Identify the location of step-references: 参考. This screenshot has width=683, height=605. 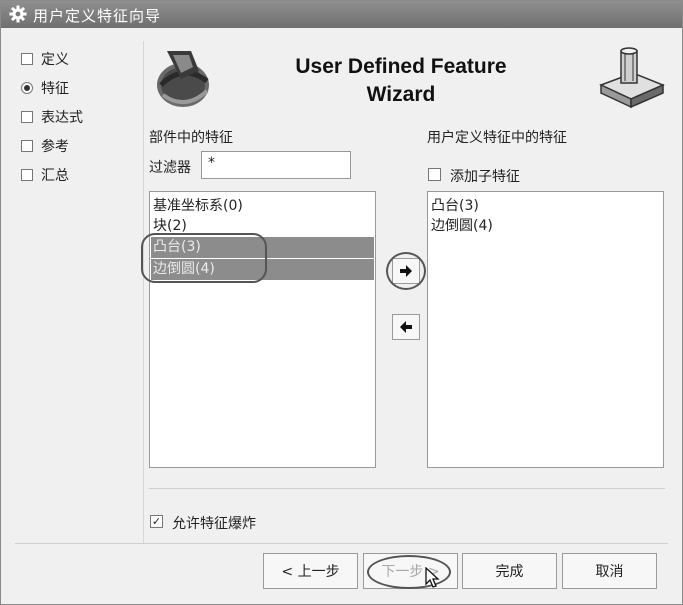
(45, 146).